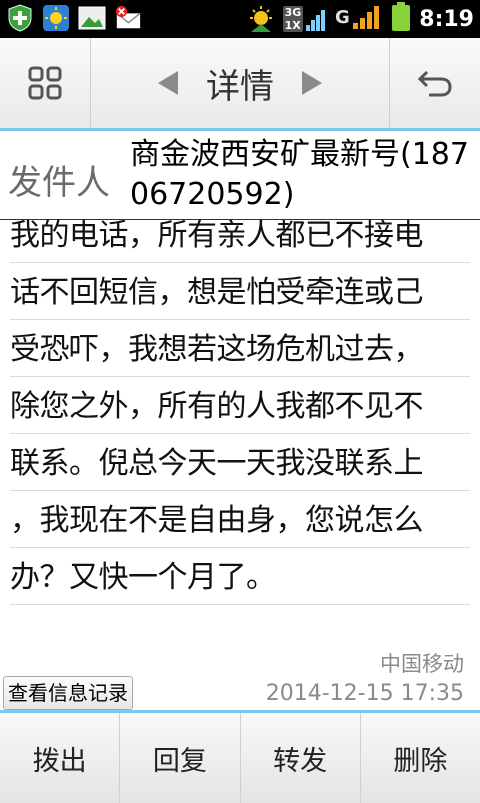  Describe the element at coordinates (422, 664) in the screenshot. I see `carrier-label: 中国移动` at that location.